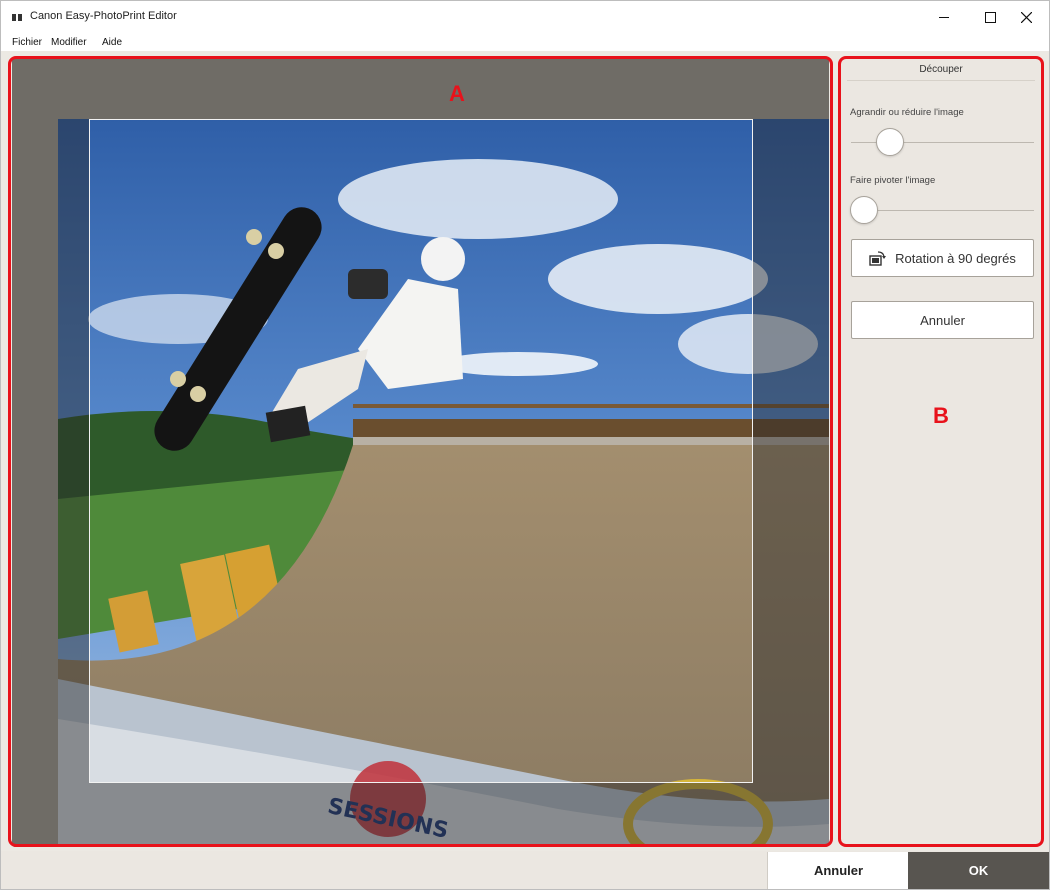 The image size is (1050, 890). I want to click on menu-modifier: Modifier, so click(69, 42).